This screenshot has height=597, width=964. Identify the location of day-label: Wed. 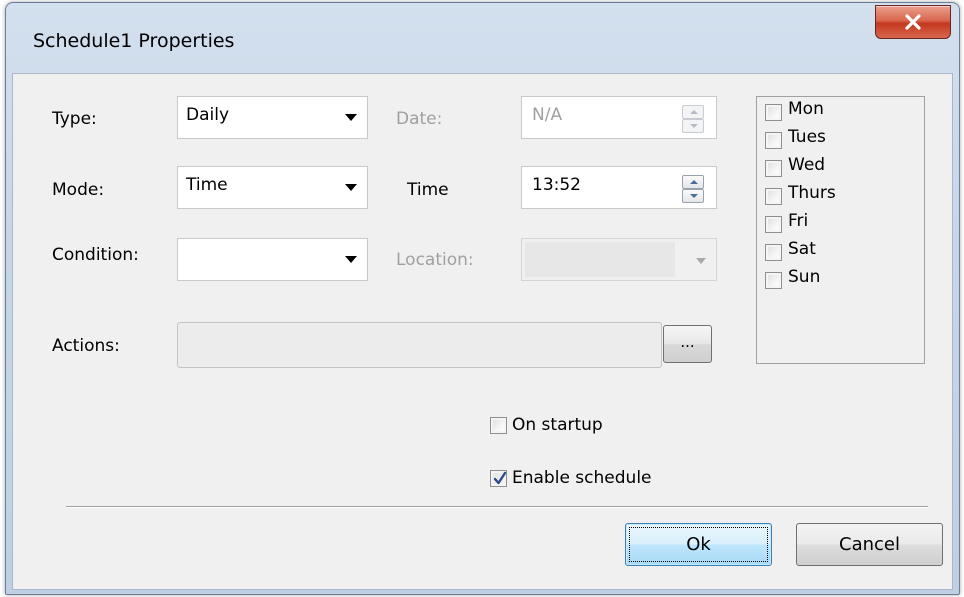
(807, 165).